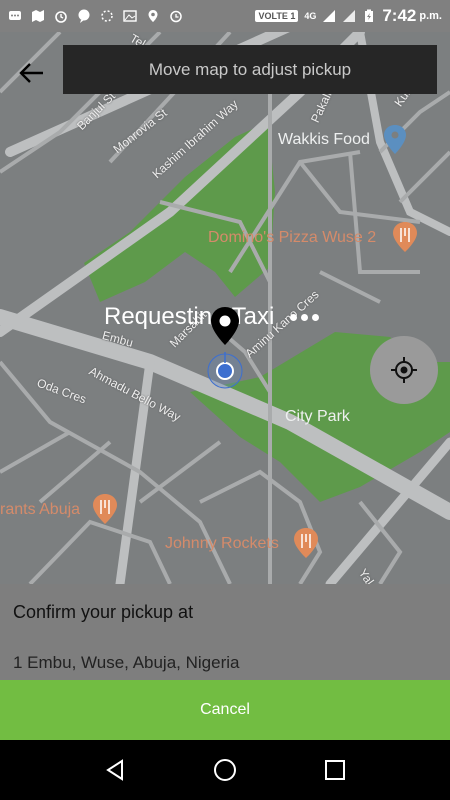 The height and width of the screenshot is (800, 450). I want to click on requesting-text: Requesting Taxi, so click(189, 316).